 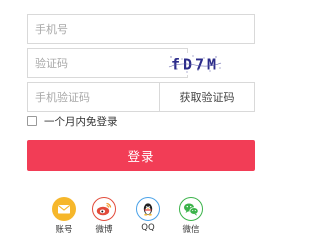 I want to click on captcha-input, so click(x=107, y=63).